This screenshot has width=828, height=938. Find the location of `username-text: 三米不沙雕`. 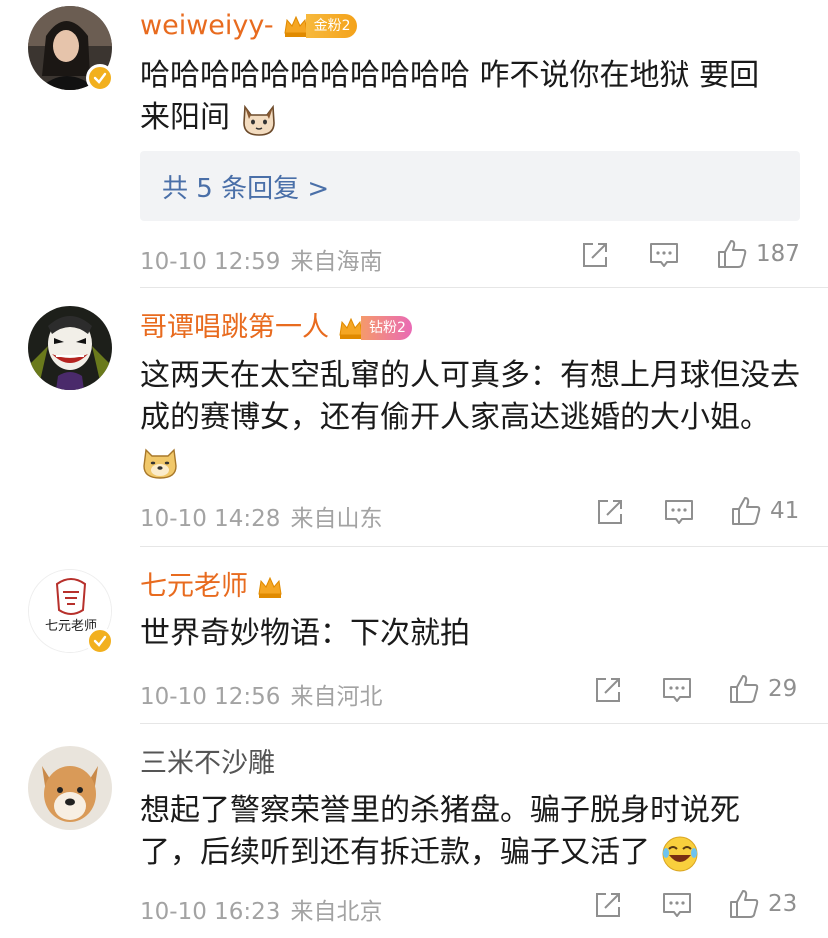

username-text: 三米不沙雕 is located at coordinates (207, 764).